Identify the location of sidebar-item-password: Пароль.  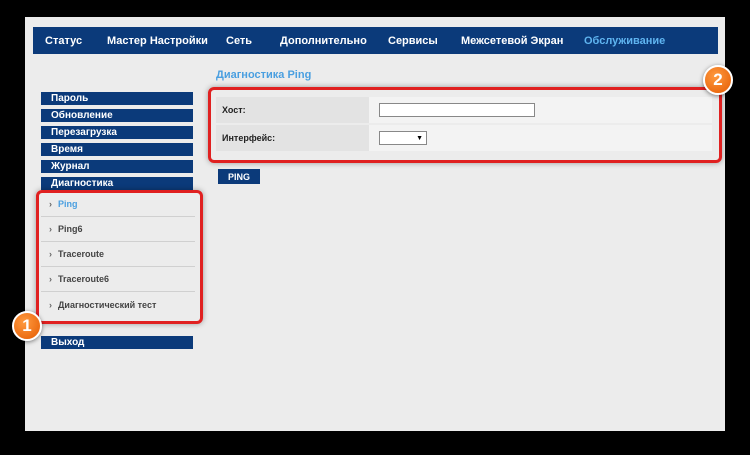
(117, 98).